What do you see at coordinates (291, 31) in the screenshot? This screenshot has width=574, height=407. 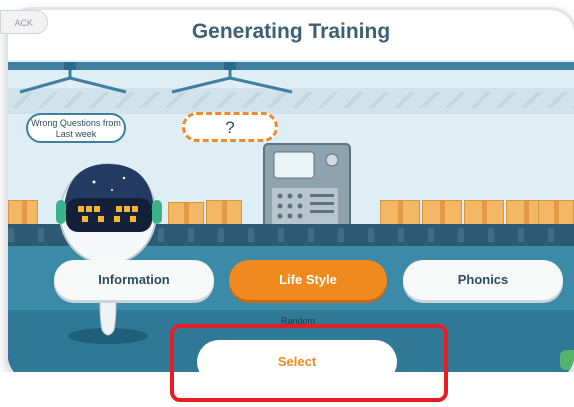 I see `page-title: Generating Training` at bounding box center [291, 31].